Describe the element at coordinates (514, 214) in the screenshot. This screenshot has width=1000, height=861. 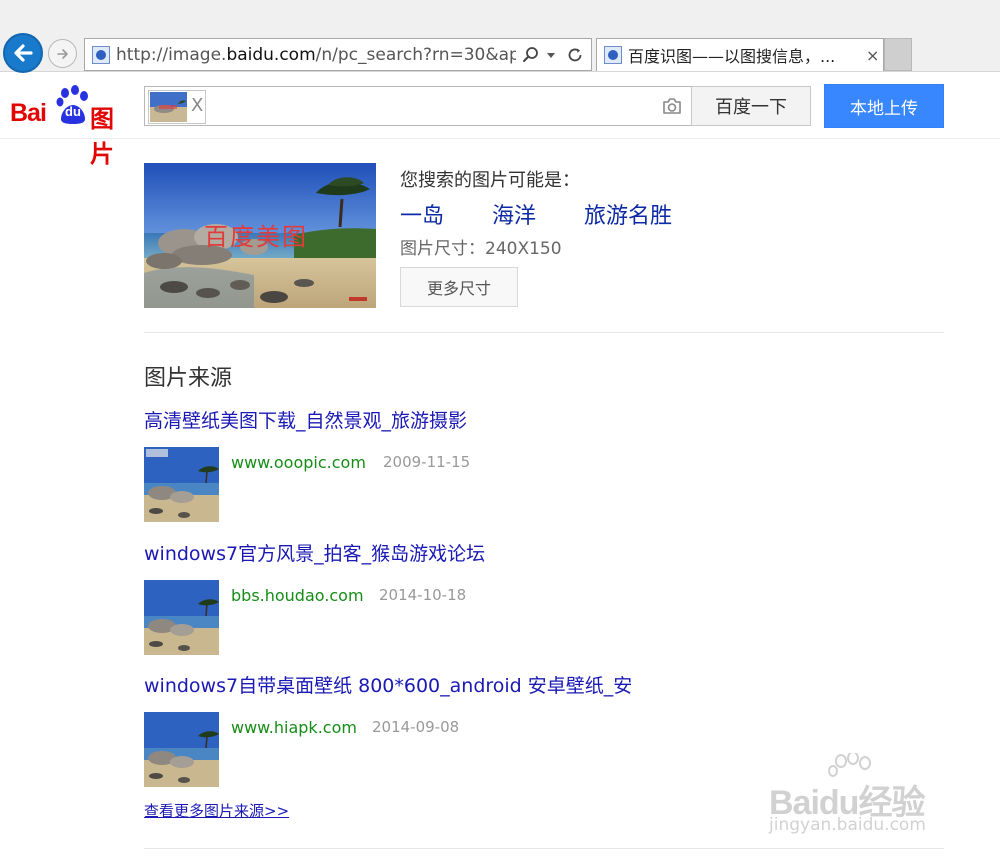
I see `tag-link: 海洋` at that location.